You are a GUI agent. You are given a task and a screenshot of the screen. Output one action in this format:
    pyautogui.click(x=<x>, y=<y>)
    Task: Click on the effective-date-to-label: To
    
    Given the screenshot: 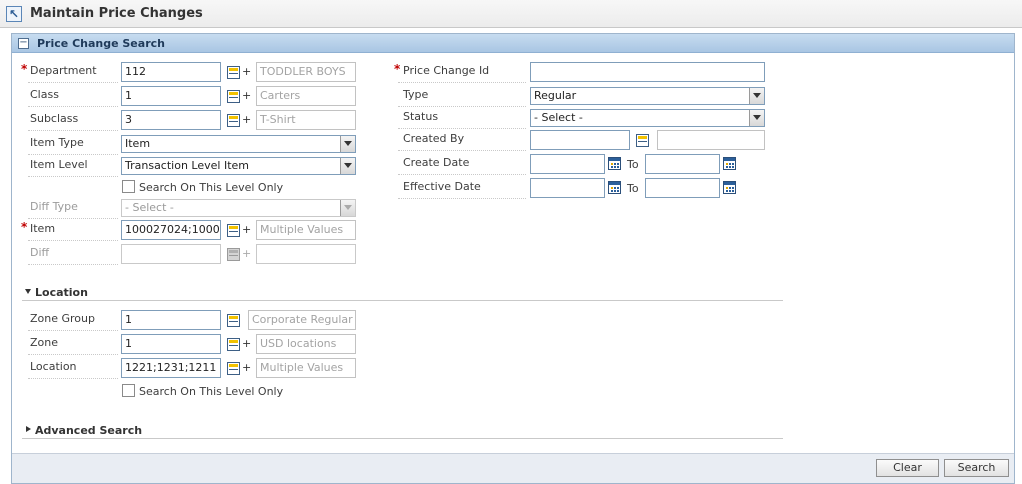 What is the action you would take?
    pyautogui.click(x=633, y=188)
    